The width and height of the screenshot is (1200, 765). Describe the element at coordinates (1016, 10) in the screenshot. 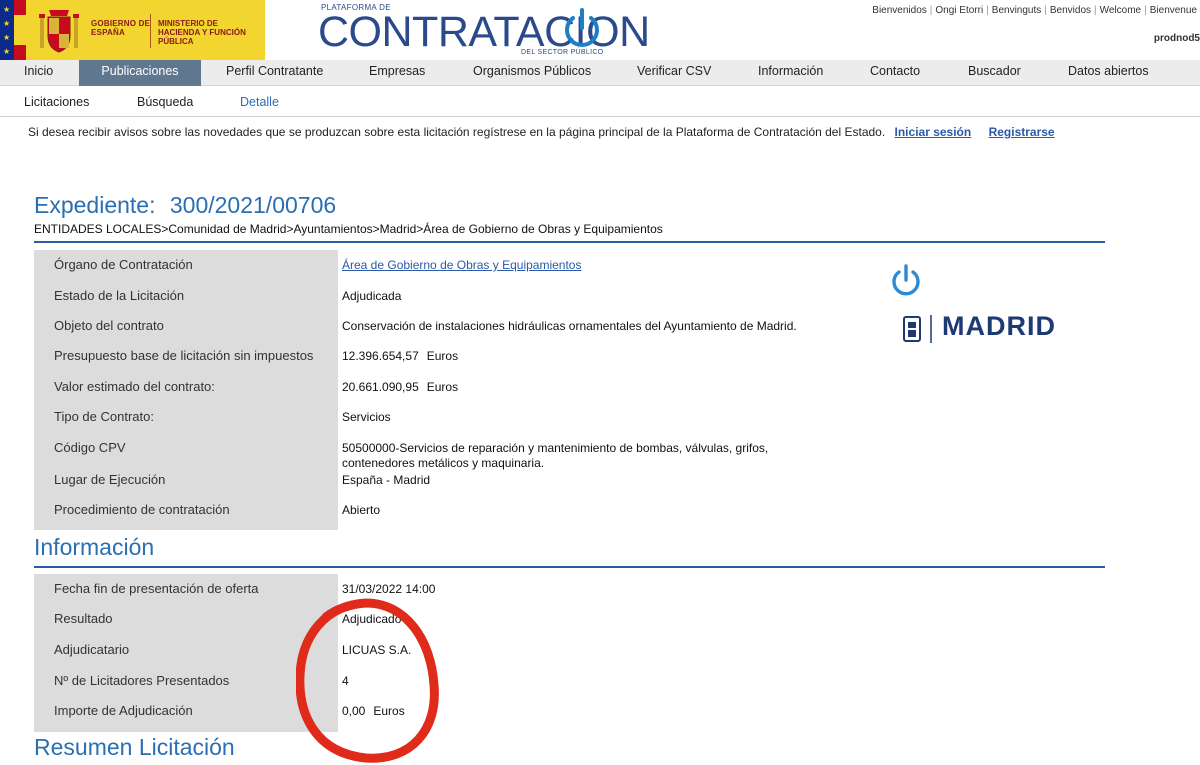

I see `lang-link-ca: Benvinguts` at that location.